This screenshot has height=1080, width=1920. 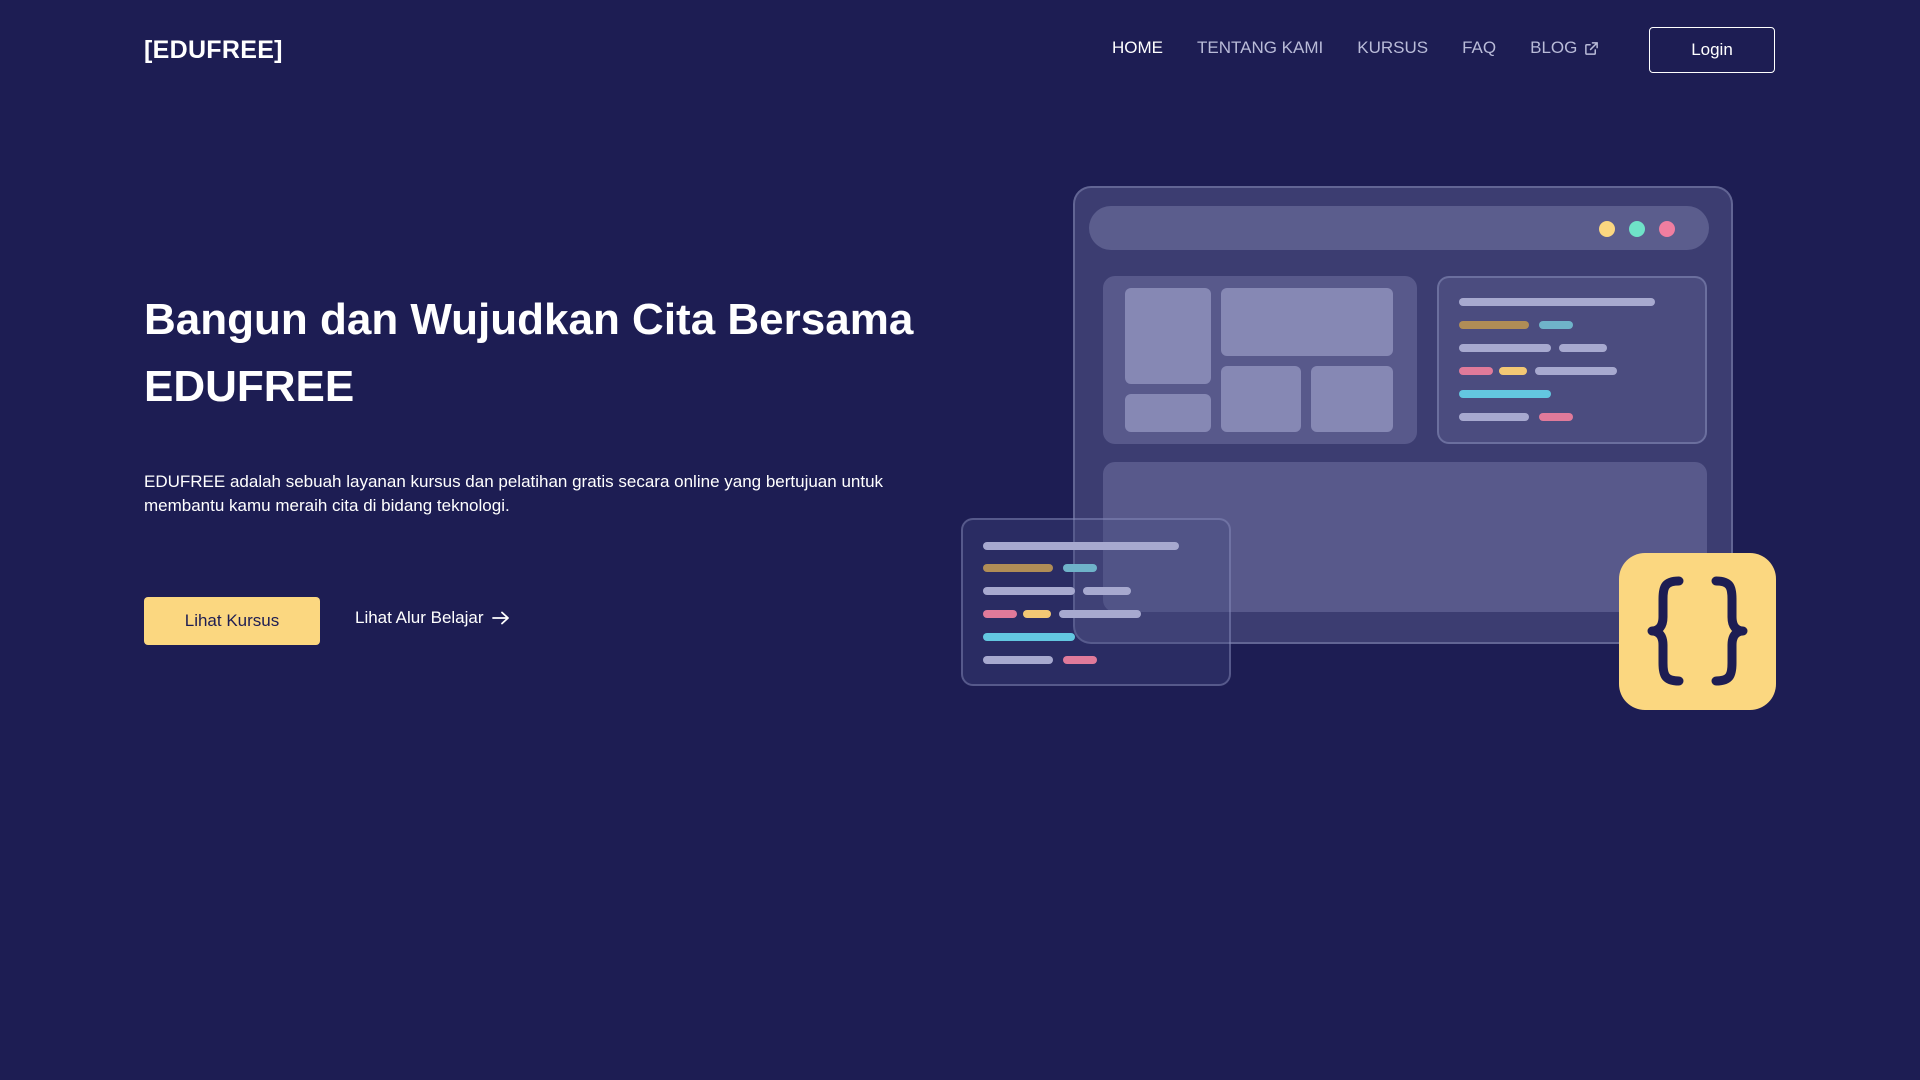 What do you see at coordinates (529, 353) in the screenshot?
I see `hero-title: Bangun dan Wujudkan Cita Bersama EDUFREE` at bounding box center [529, 353].